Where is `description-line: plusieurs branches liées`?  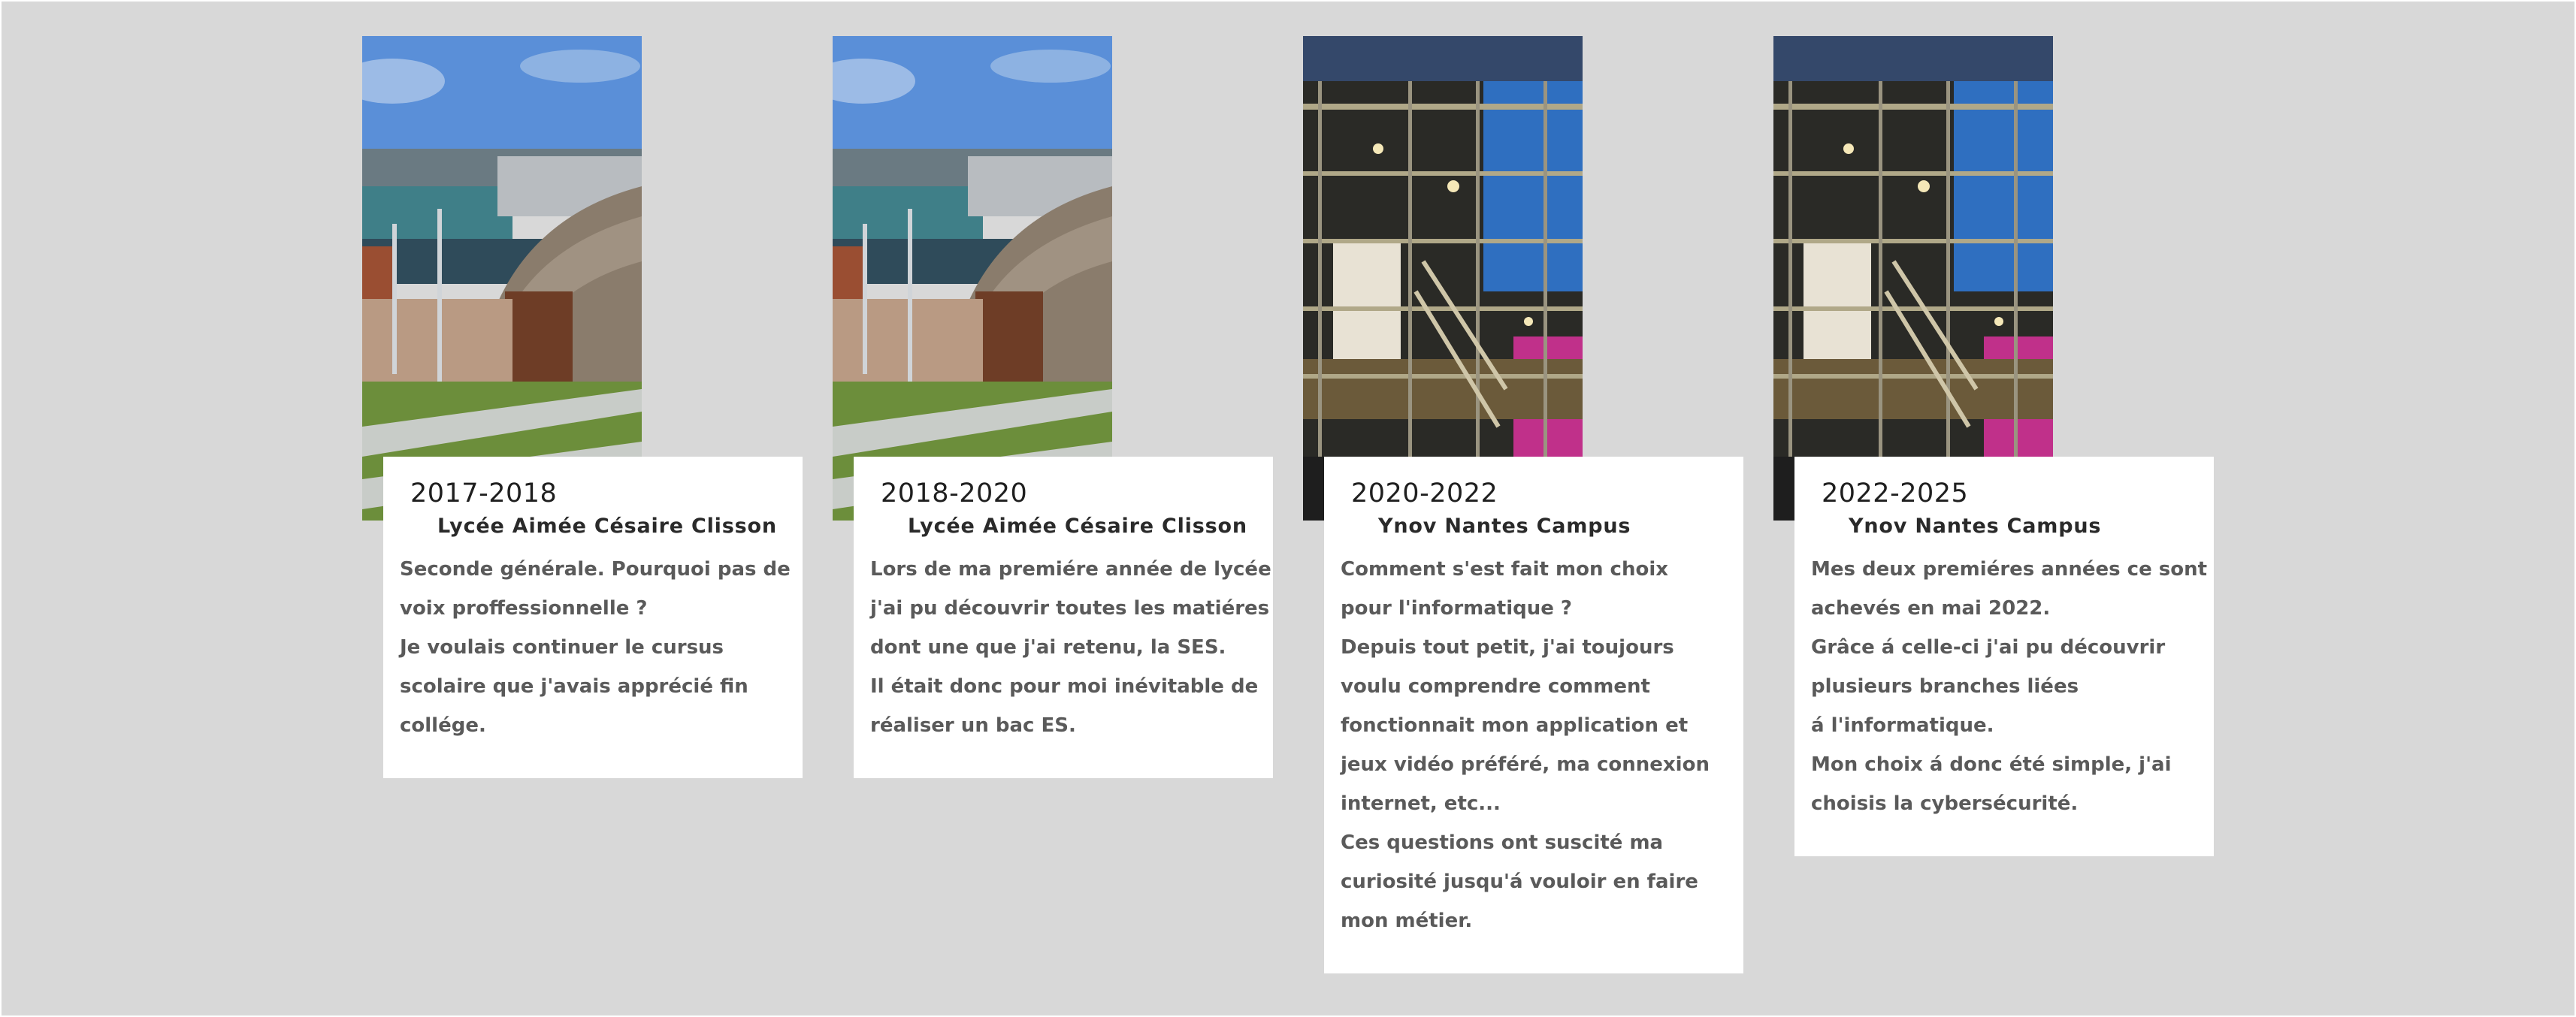
description-line: plusieurs branches liées is located at coordinates (1945, 686).